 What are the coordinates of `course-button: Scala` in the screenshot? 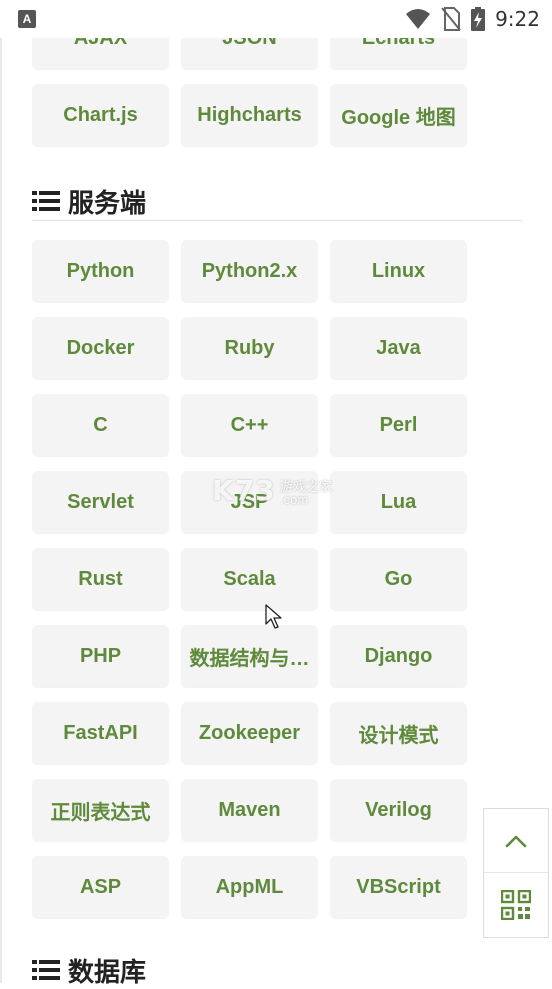 It's located at (249, 579).